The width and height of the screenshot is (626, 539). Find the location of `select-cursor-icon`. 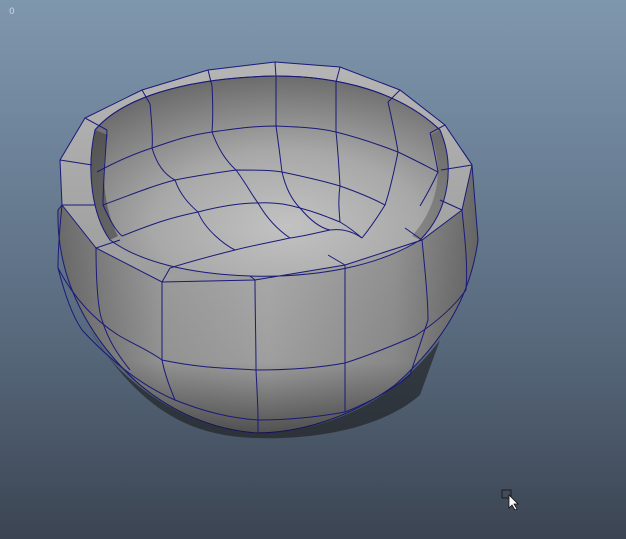

select-cursor-icon is located at coordinates (510, 500).